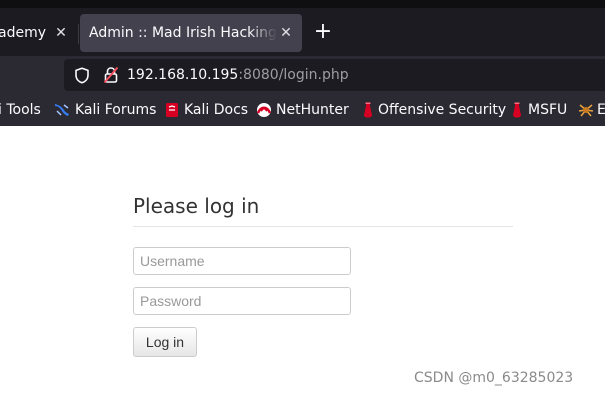  I want to click on exploit-db-icon, so click(586, 110).